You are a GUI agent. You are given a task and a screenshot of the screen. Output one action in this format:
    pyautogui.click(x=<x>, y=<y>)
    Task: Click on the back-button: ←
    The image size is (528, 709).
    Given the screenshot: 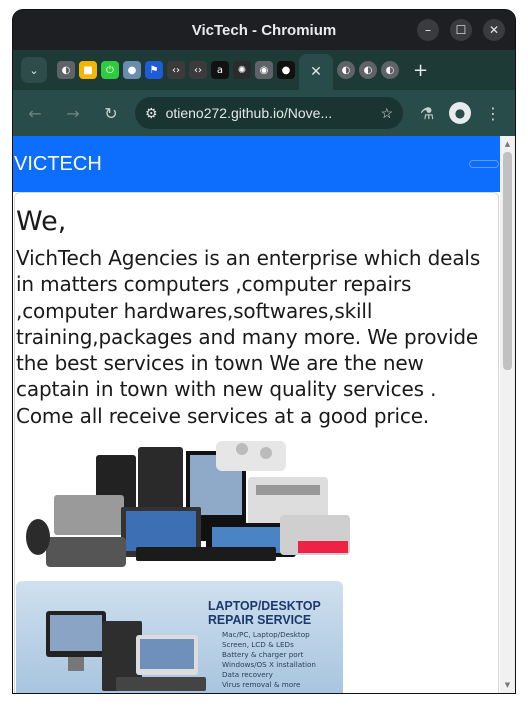 What is the action you would take?
    pyautogui.click(x=35, y=113)
    